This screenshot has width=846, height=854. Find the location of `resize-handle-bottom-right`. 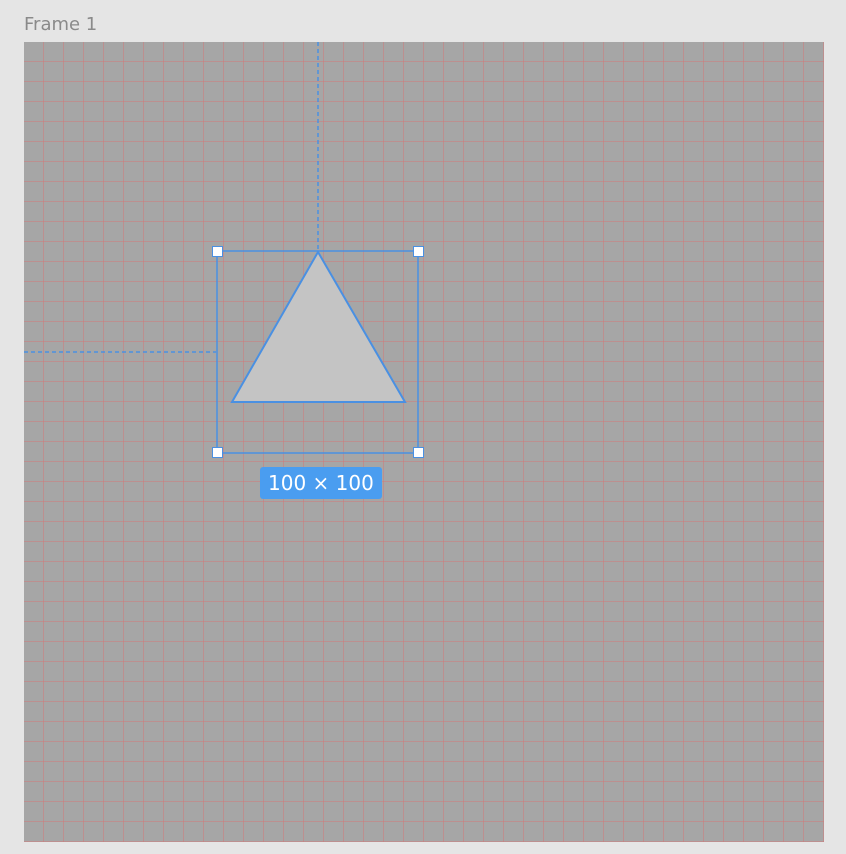

resize-handle-bottom-right is located at coordinates (418, 452).